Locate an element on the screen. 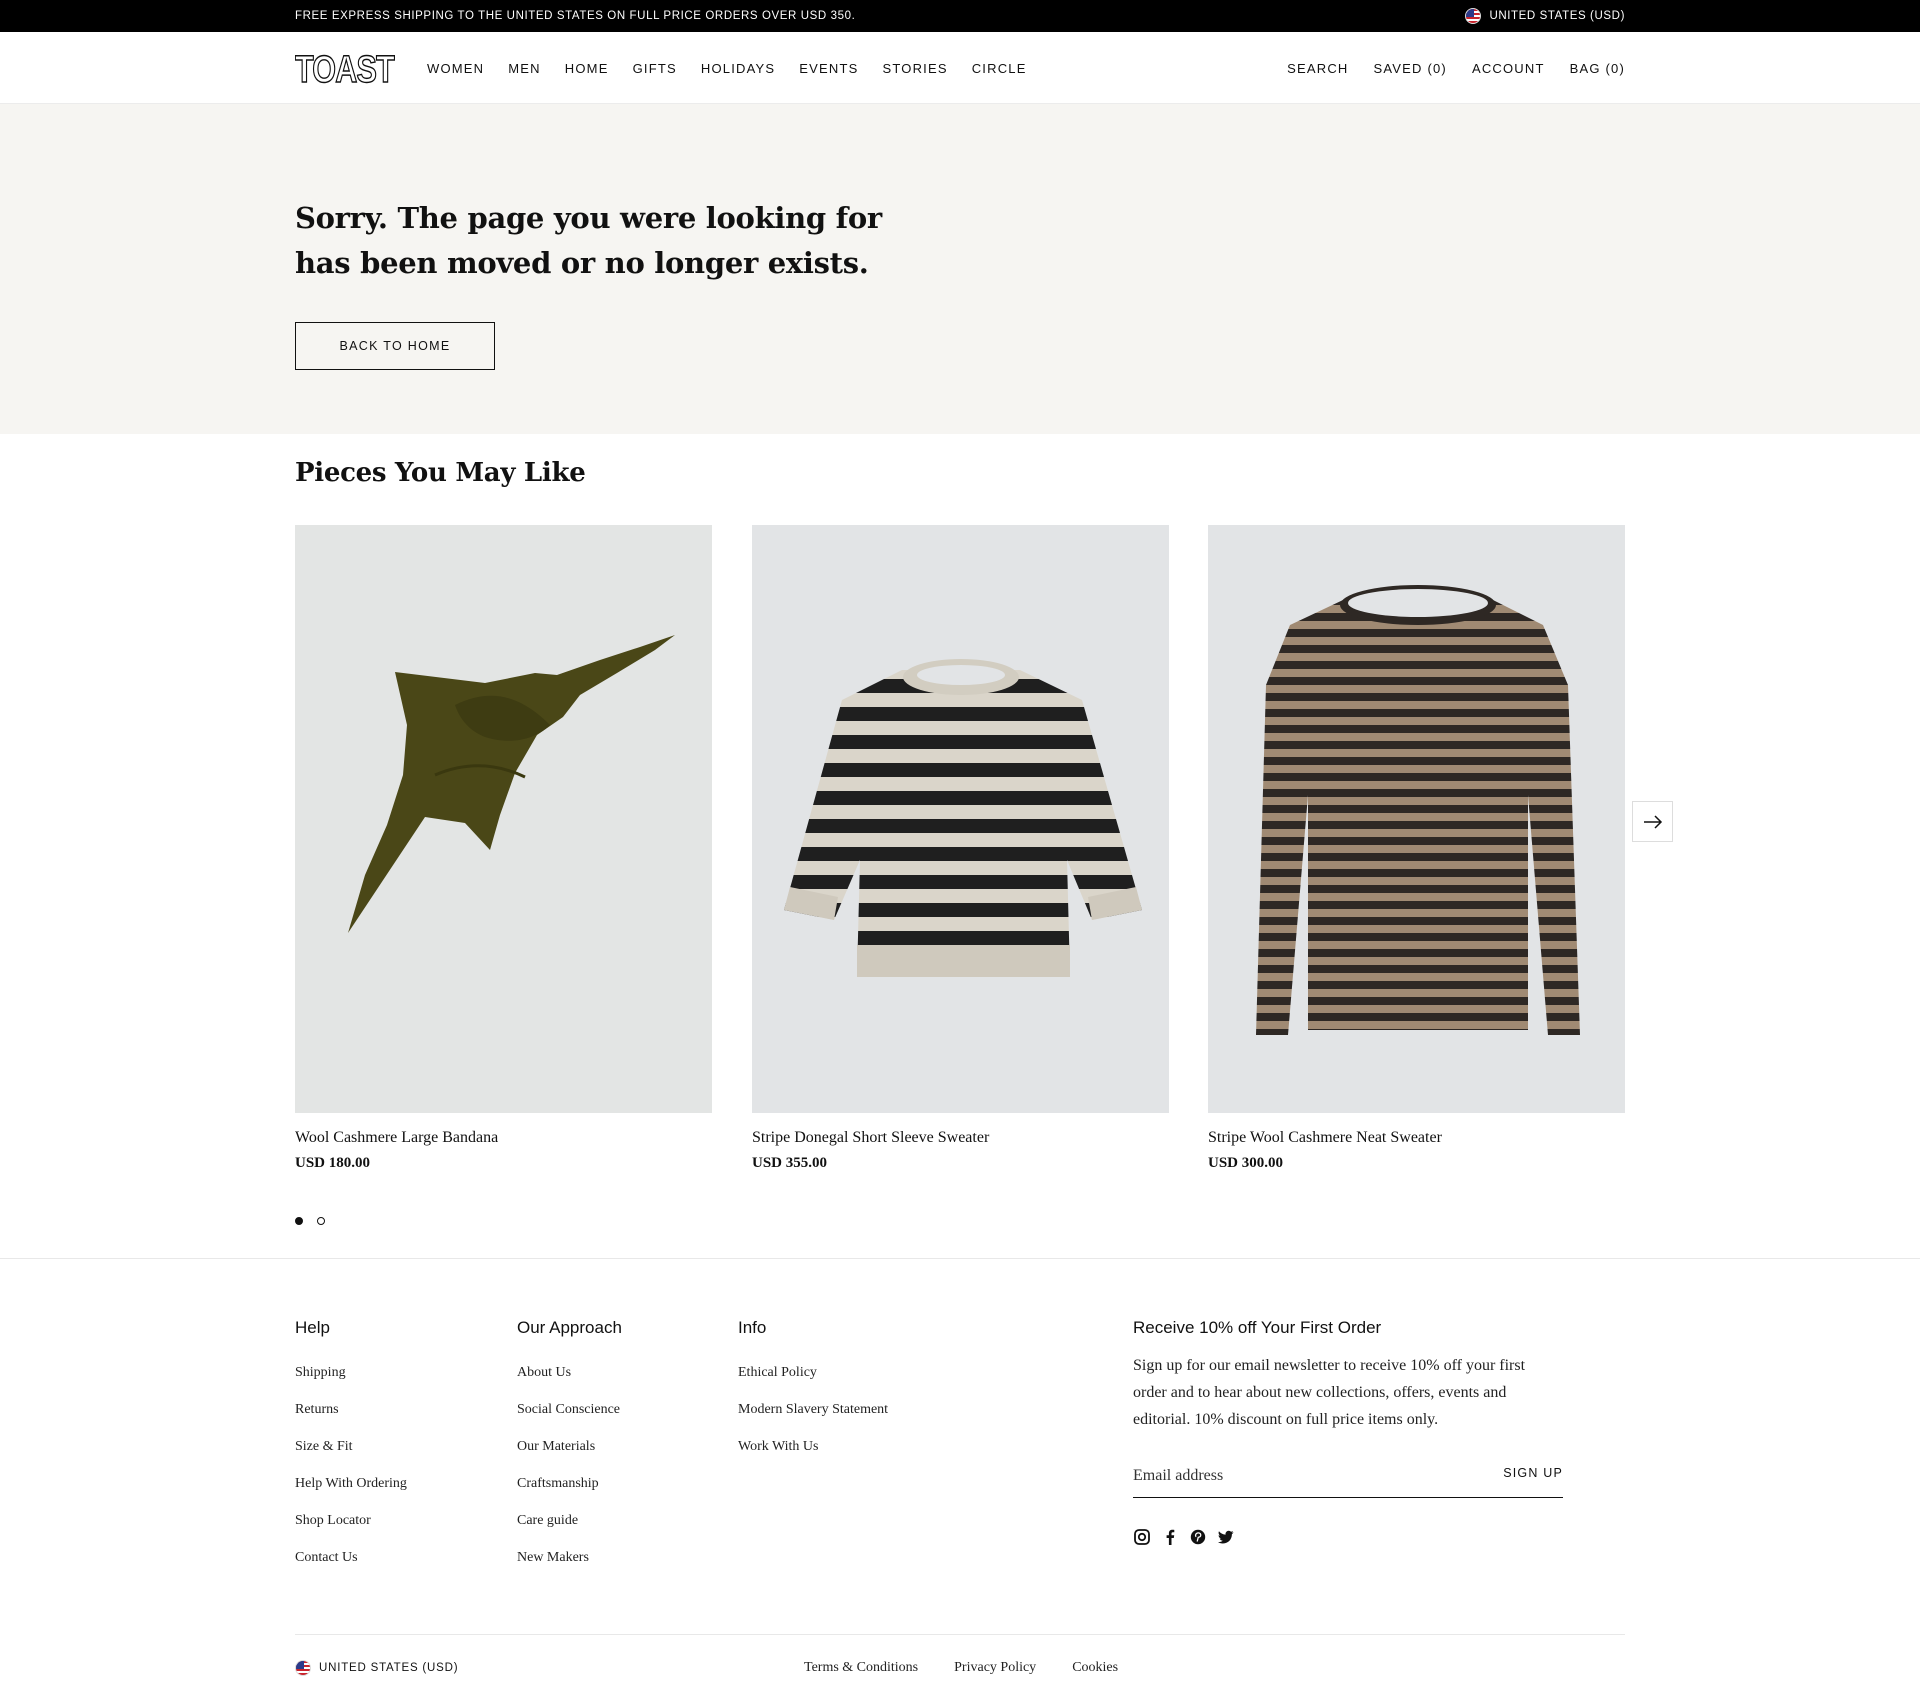  back-to-home-button: BACK TO HOME is located at coordinates (395, 346).